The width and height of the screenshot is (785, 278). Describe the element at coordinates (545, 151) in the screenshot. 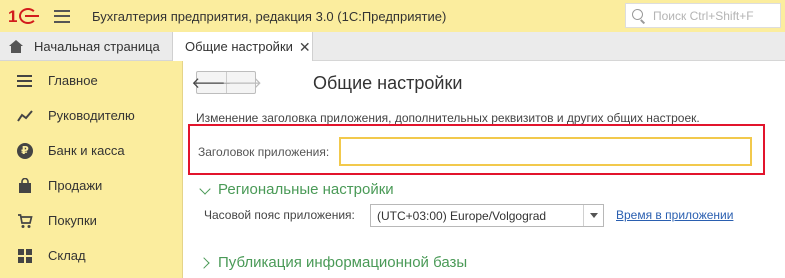

I see `app-title-field` at that location.